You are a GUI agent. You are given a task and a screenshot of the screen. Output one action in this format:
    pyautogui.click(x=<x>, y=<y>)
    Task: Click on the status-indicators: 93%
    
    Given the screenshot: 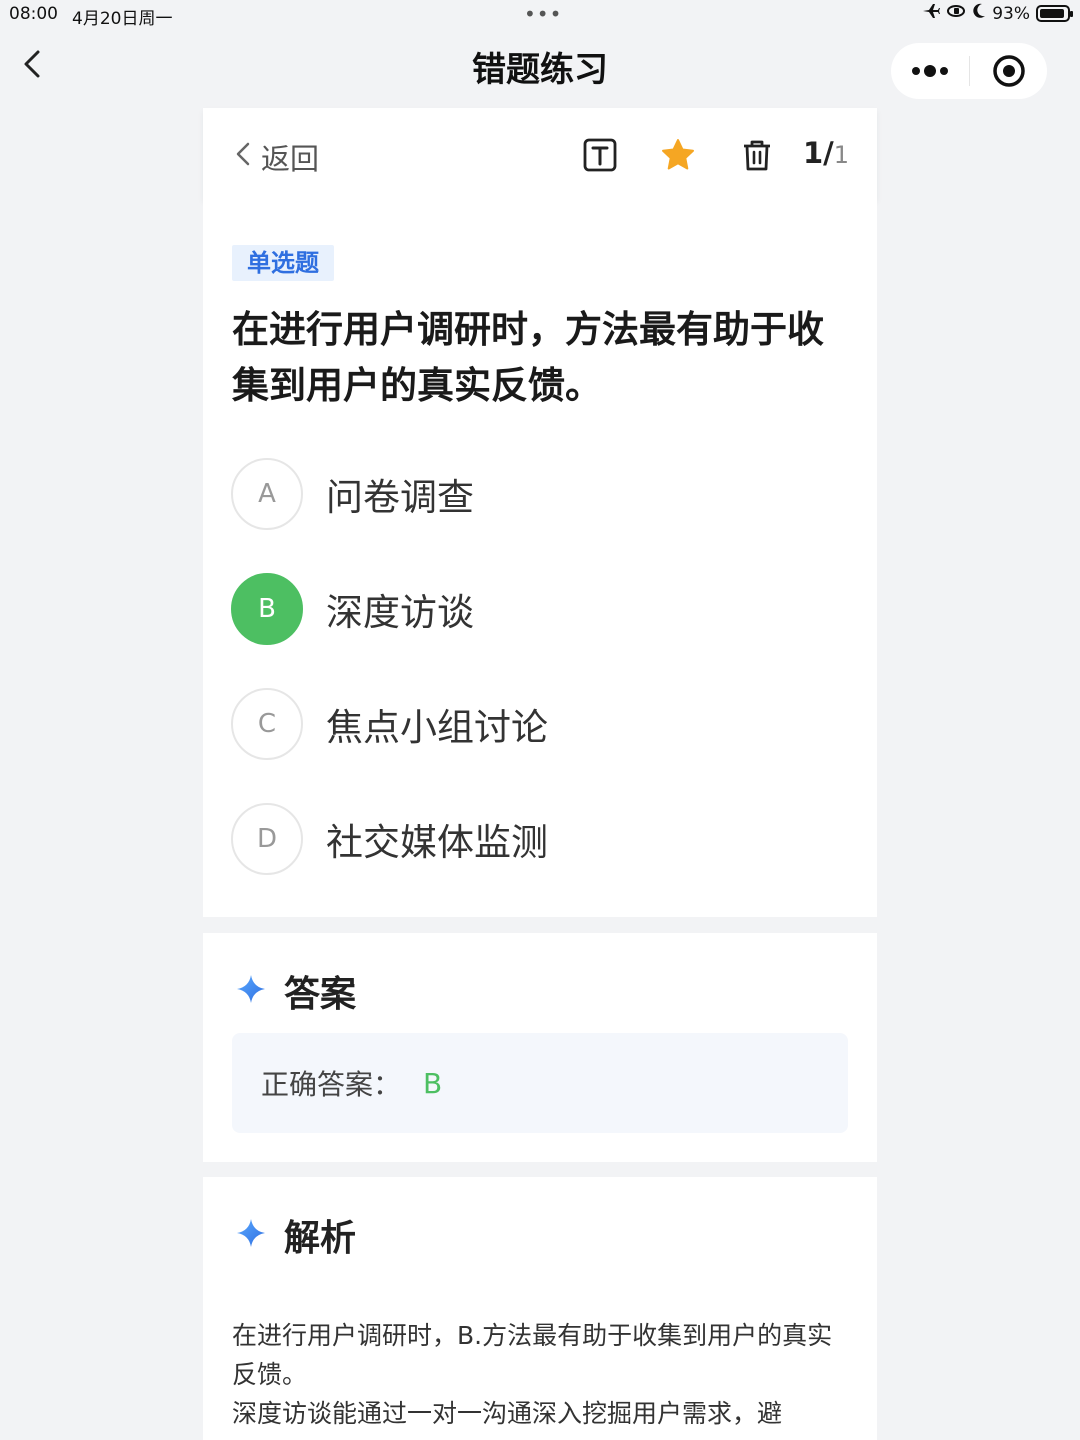 What is the action you would take?
    pyautogui.click(x=997, y=13)
    